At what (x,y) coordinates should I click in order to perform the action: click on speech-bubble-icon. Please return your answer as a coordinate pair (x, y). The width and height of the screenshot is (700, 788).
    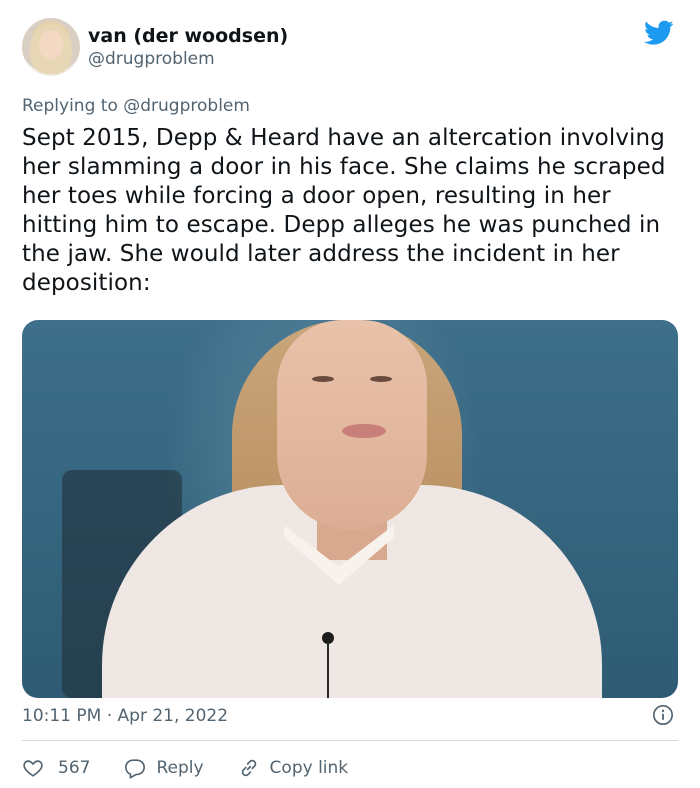
    Looking at the image, I should click on (135, 769).